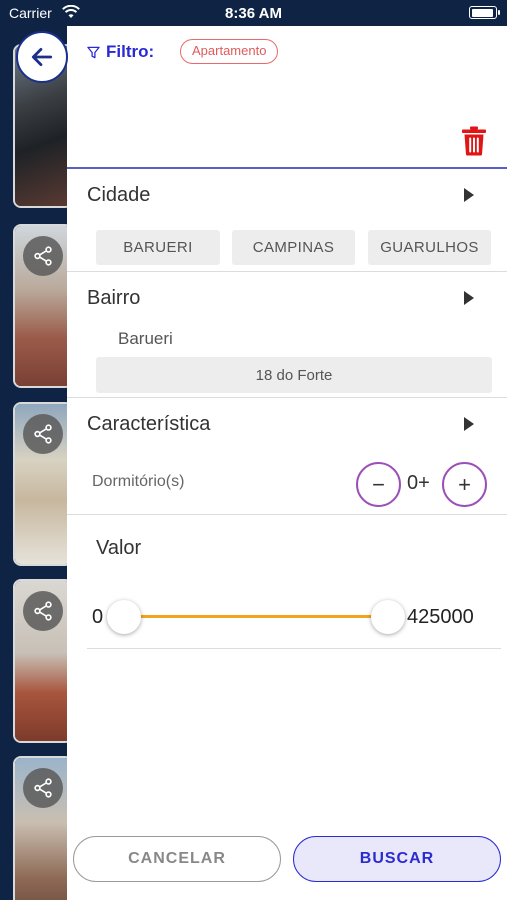  I want to click on city-option-barueri: BARUERI, so click(158, 247).